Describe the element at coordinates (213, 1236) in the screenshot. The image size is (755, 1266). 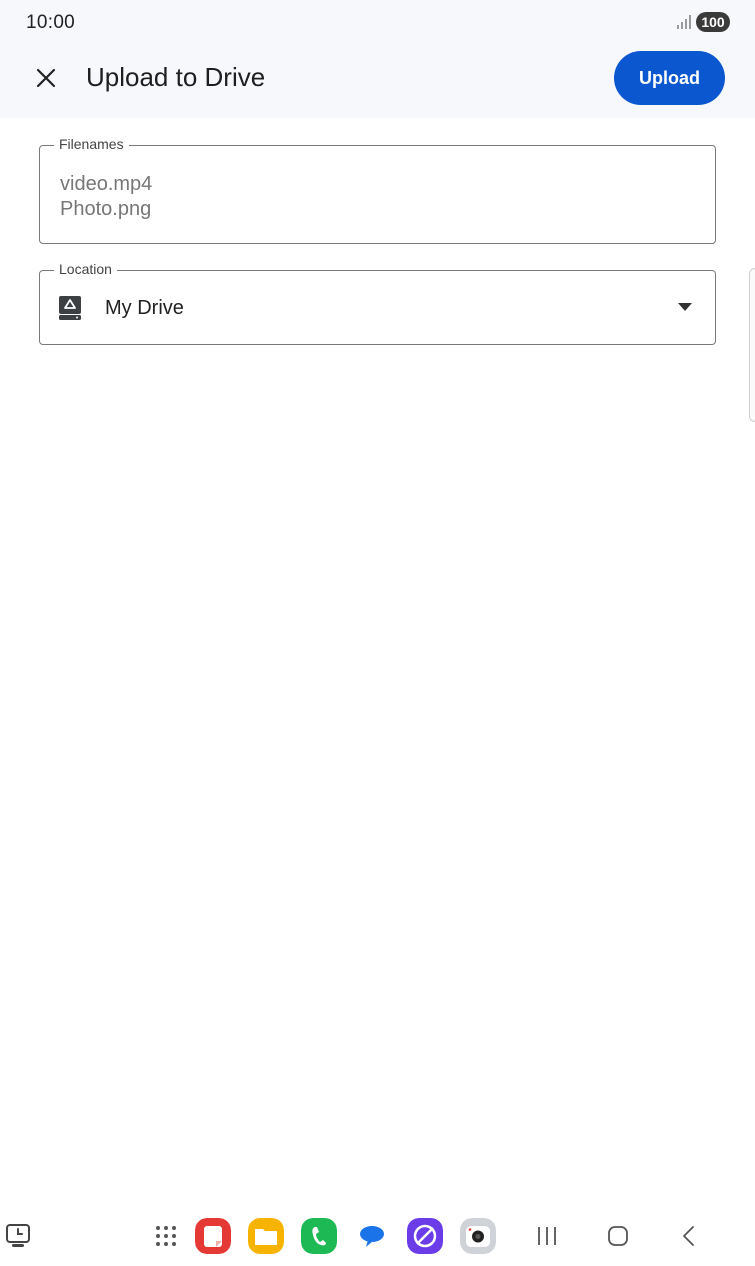
I see `notes-app-icon` at that location.